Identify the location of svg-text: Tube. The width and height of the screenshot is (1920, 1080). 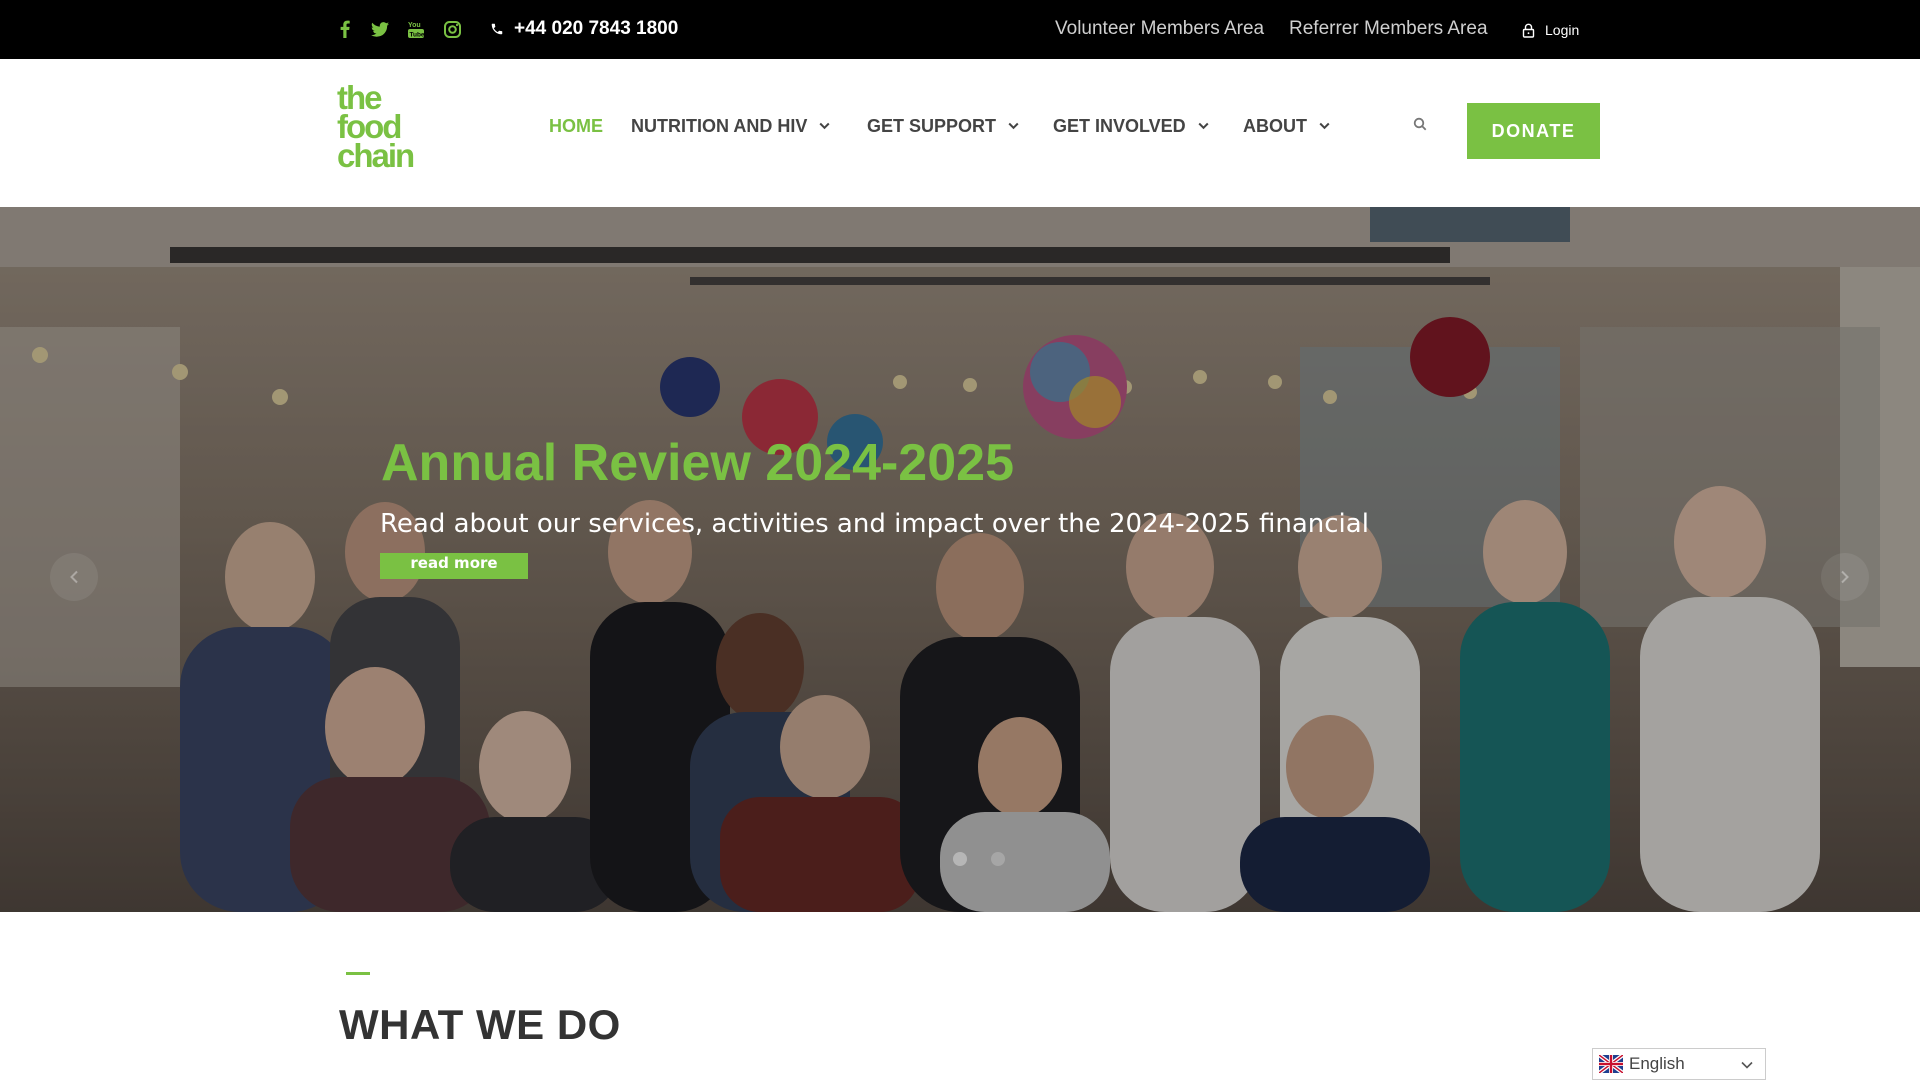
(417, 35).